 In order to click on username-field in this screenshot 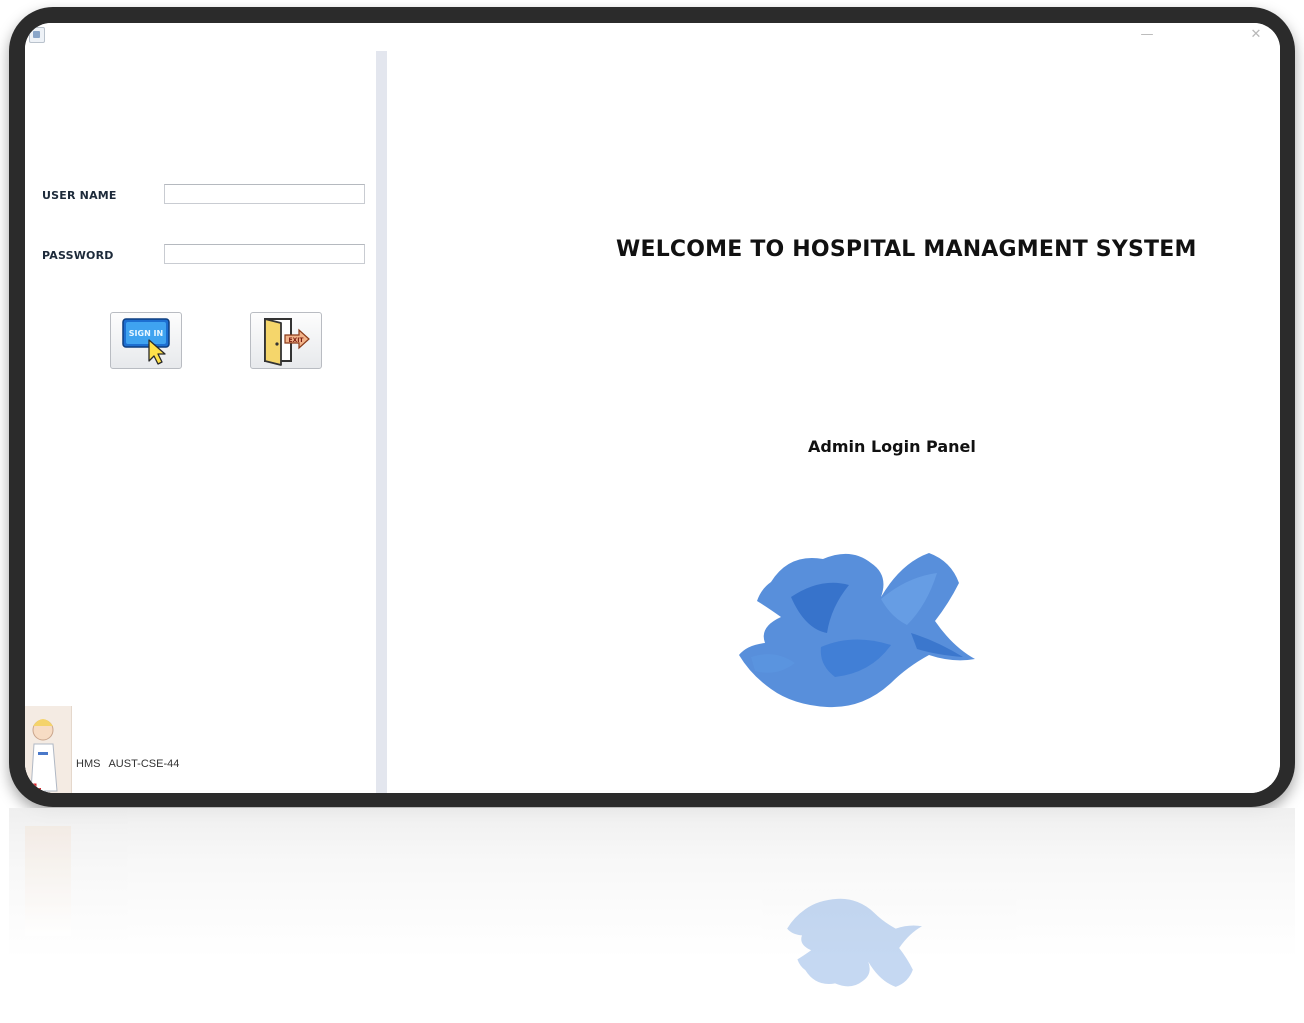, I will do `click(264, 194)`.